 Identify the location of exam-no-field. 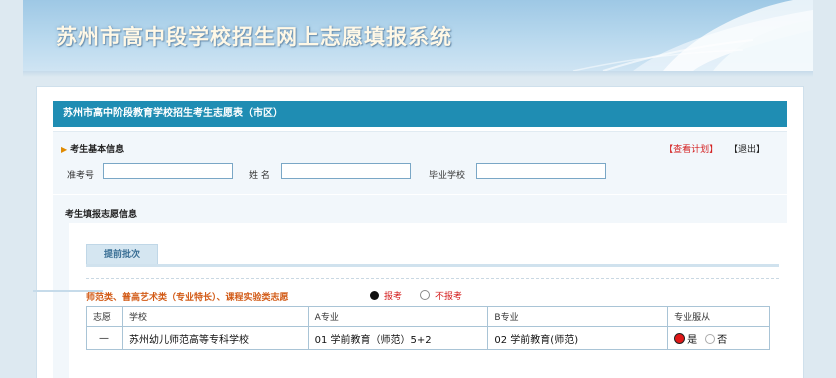
(168, 171).